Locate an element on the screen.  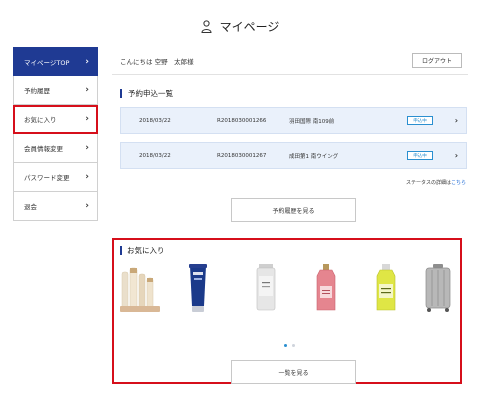
sidebar-item-favorites: お気に入り › is located at coordinates (55, 119).